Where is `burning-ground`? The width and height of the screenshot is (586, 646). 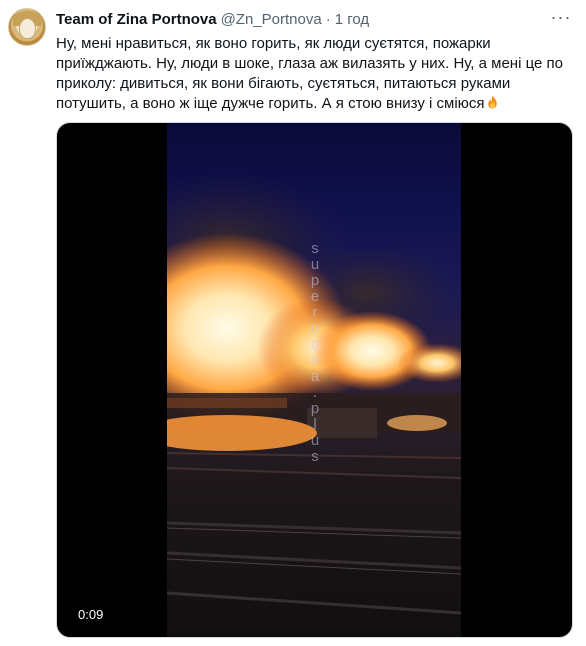 burning-ground is located at coordinates (417, 423).